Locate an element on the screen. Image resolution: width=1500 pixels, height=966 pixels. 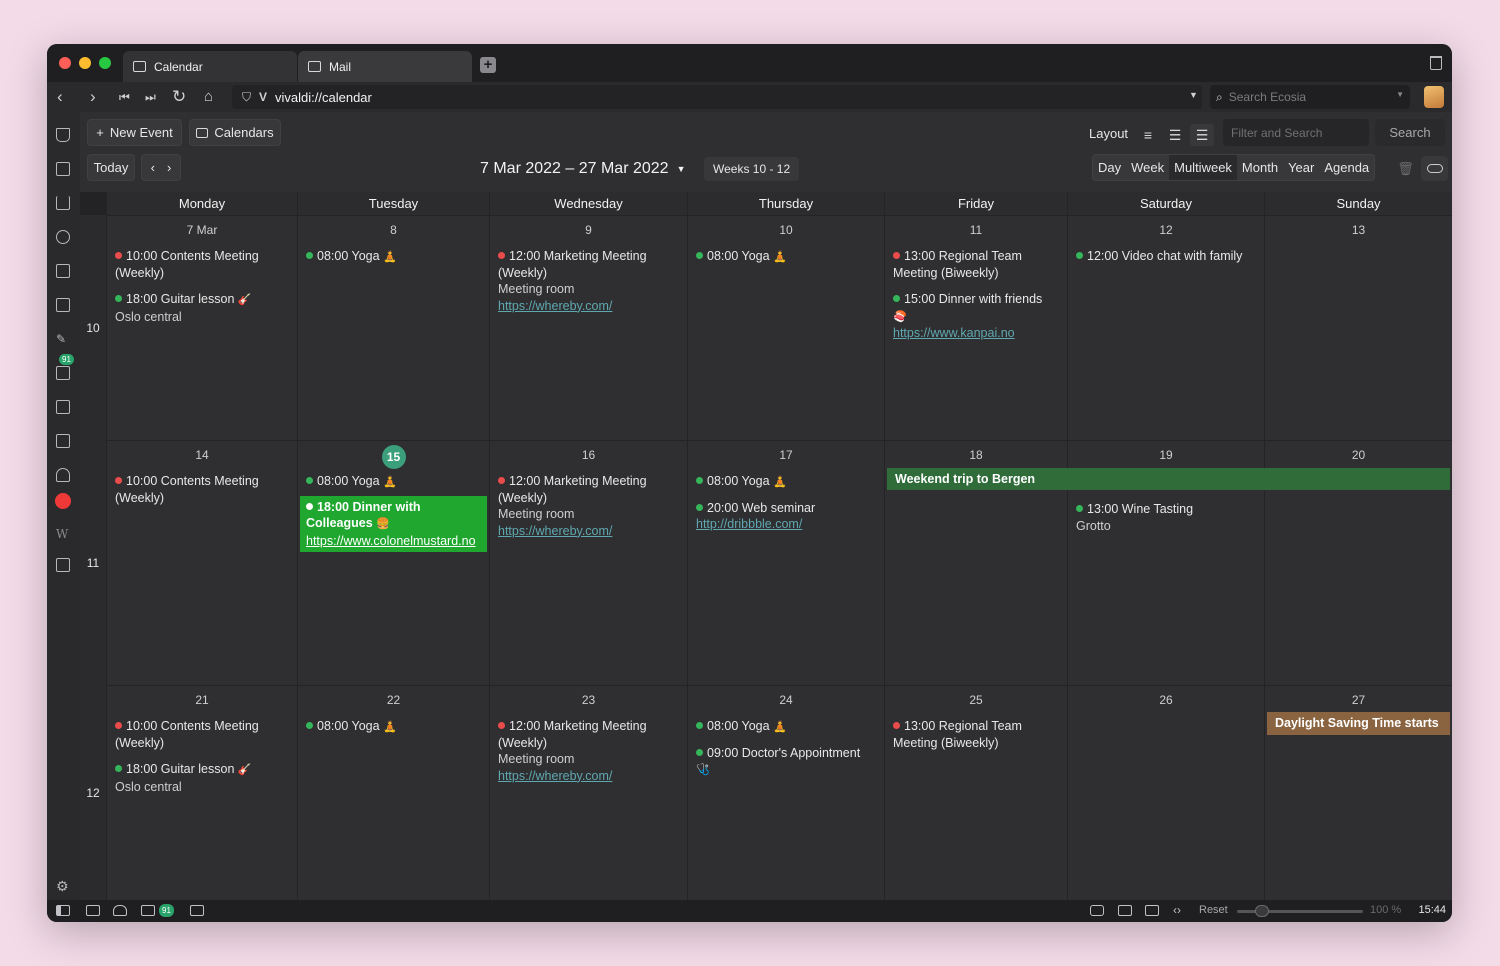
day-number: 18 is located at coordinates (976, 455).